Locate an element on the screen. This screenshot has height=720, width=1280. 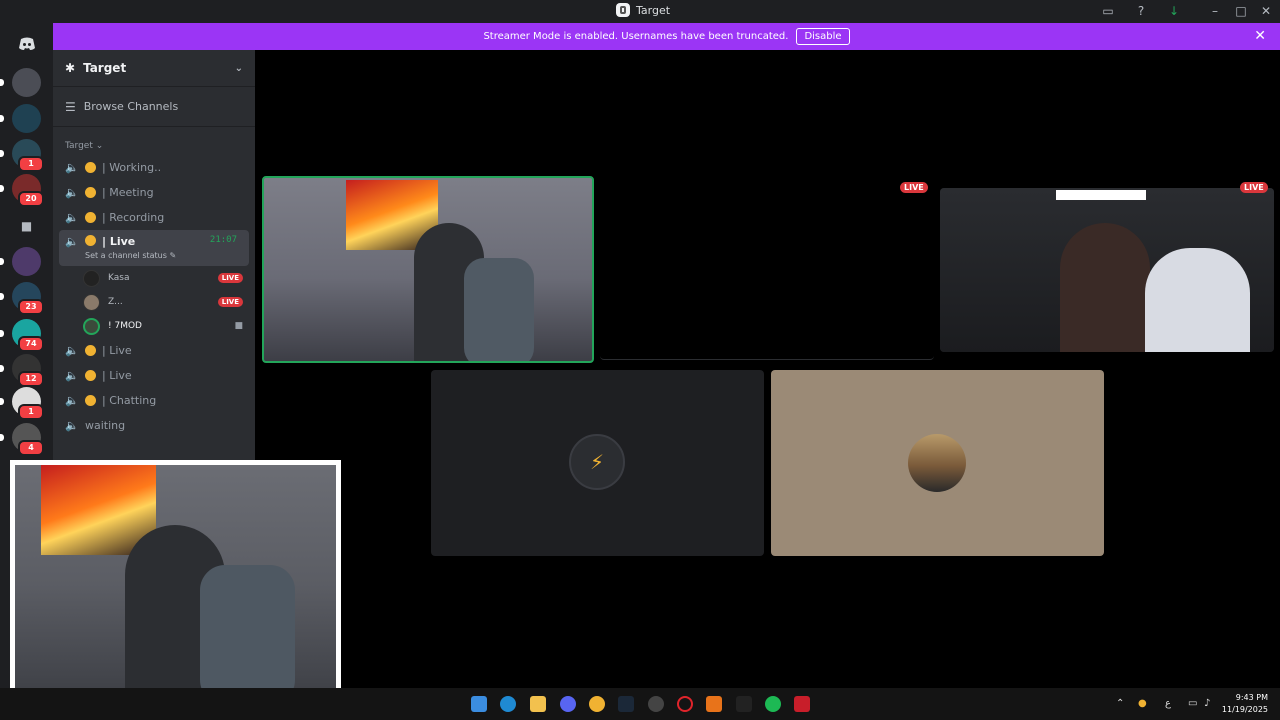
stream-tile-empty is located at coordinates (767, 274).